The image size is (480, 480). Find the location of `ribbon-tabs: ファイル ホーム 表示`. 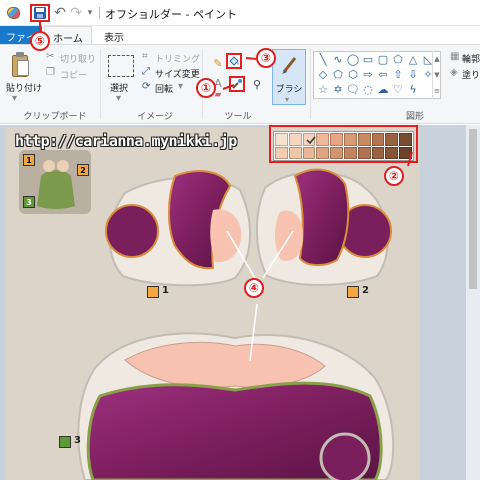

ribbon-tabs: ファイル ホーム 表示 is located at coordinates (240, 35).